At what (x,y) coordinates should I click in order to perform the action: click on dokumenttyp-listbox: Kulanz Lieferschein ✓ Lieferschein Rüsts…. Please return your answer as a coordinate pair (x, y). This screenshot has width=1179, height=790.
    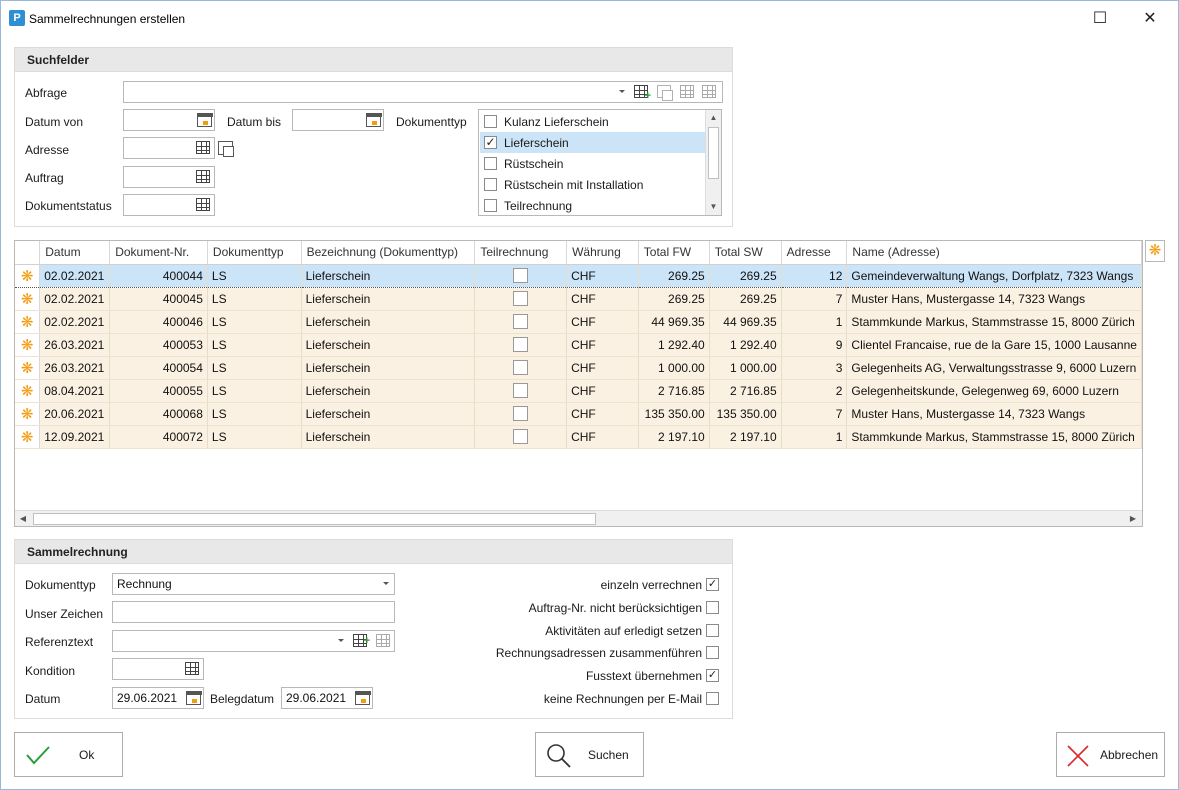
    Looking at the image, I should click on (600, 162).